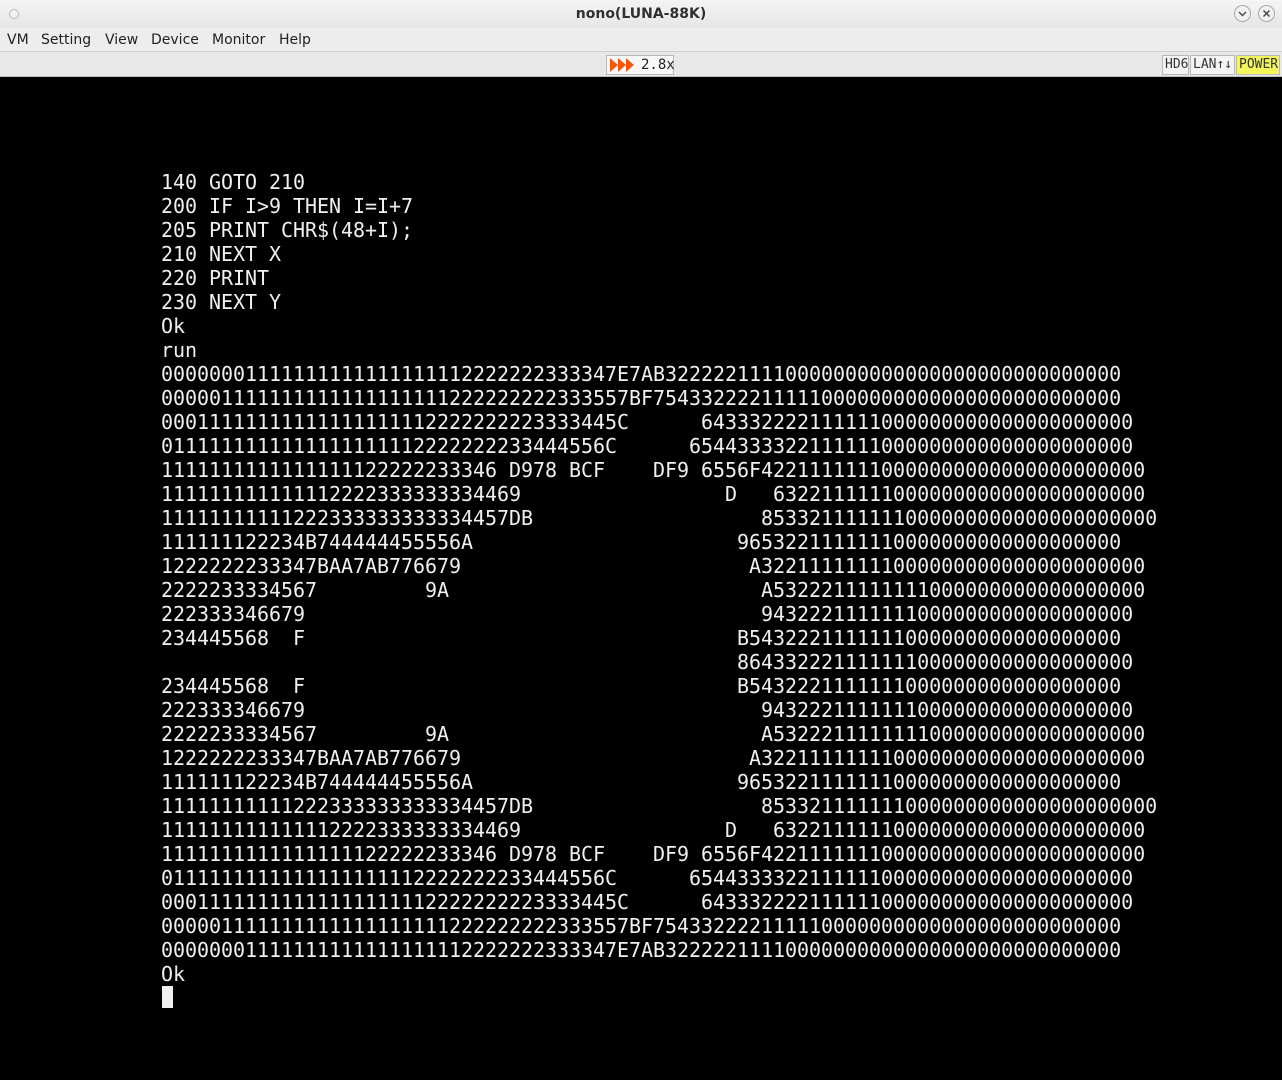 The image size is (1282, 1080). What do you see at coordinates (1258, 65) in the screenshot?
I see `power-indicator: POWER` at bounding box center [1258, 65].